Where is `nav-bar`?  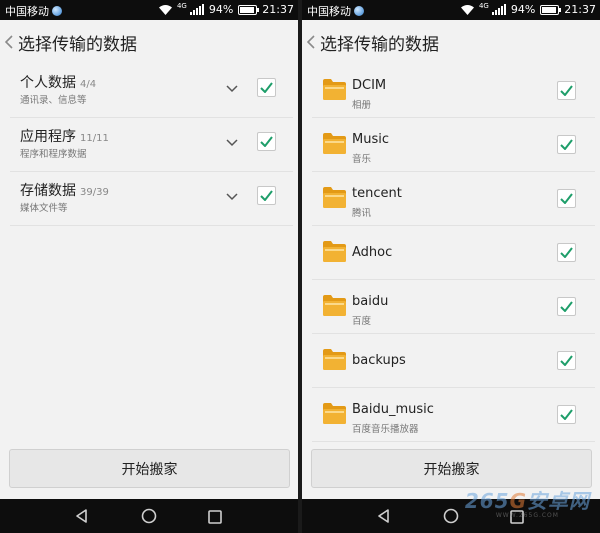
nav-bar is located at coordinates (149, 516).